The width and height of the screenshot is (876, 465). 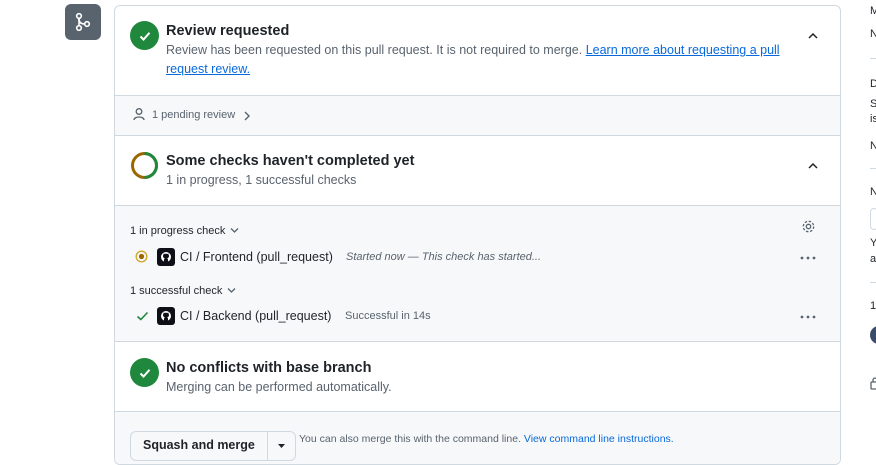 What do you see at coordinates (280, 446) in the screenshot?
I see `merge-method-dropdown` at bounding box center [280, 446].